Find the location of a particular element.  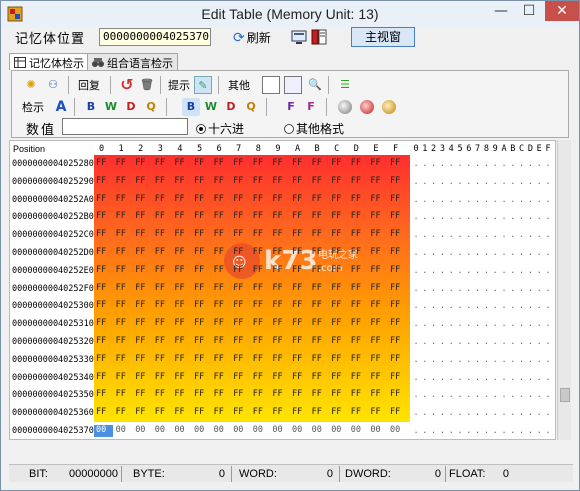

scrollbar-thumb is located at coordinates (565, 395).